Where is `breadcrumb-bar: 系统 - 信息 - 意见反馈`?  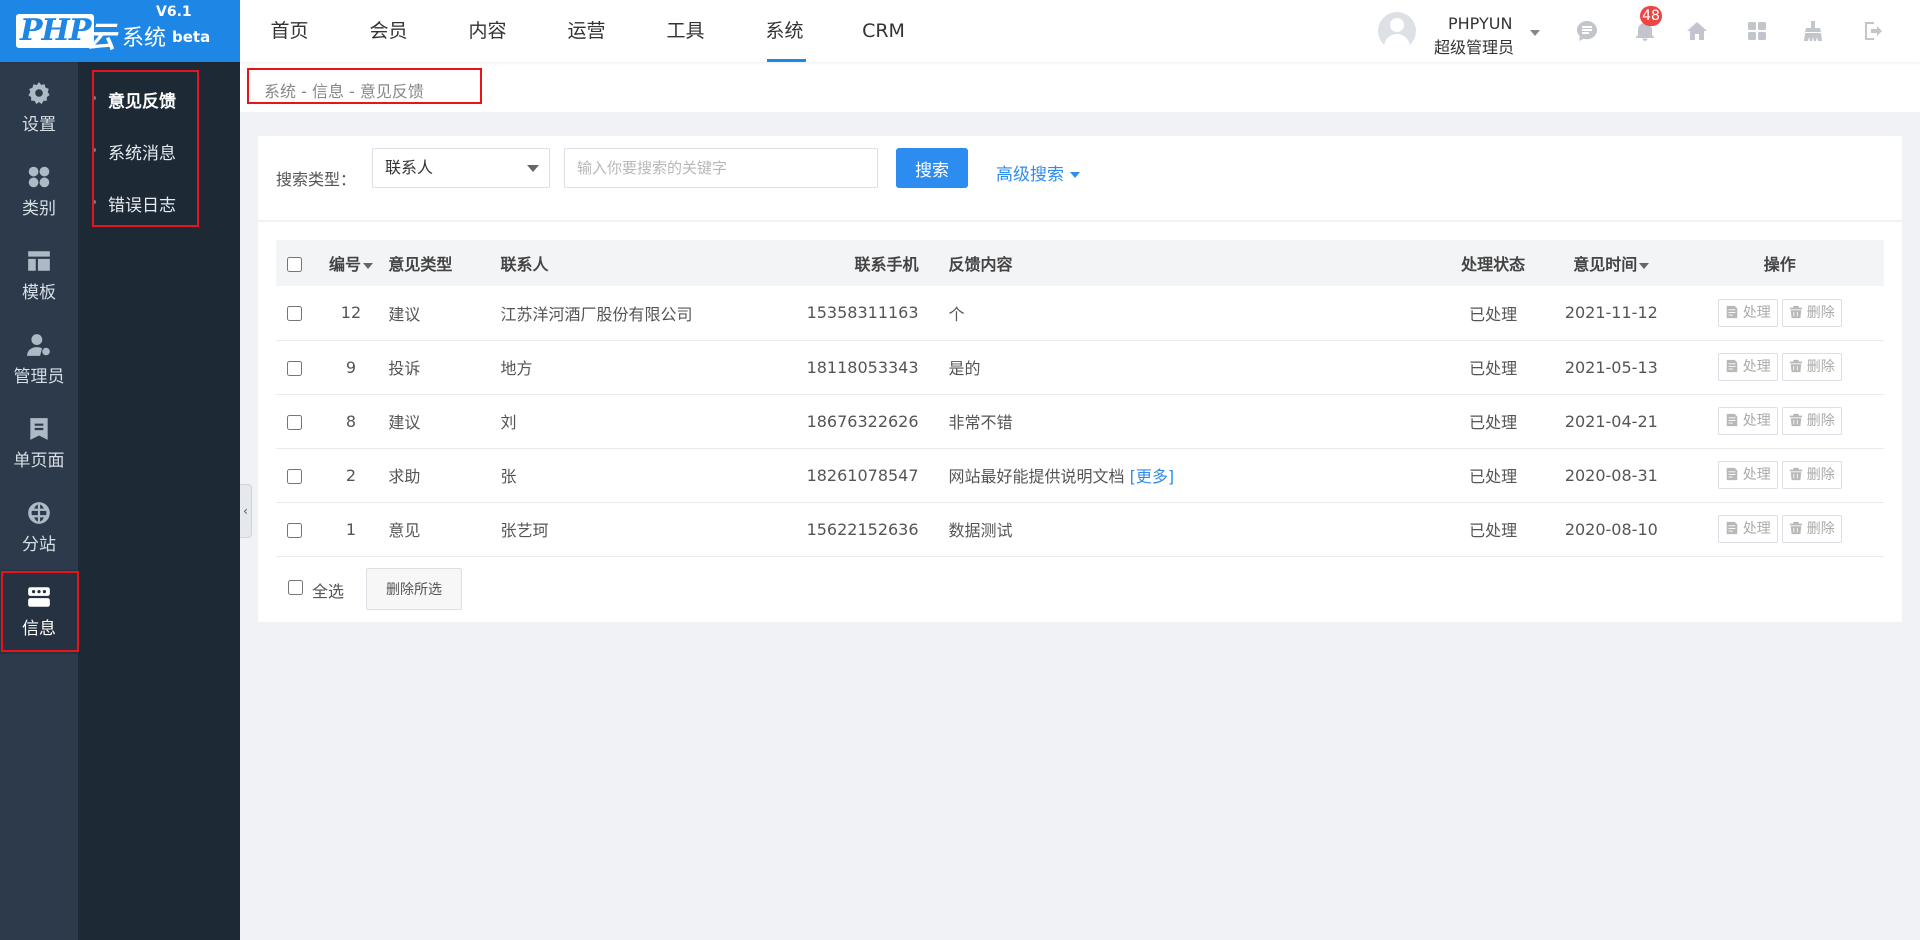
breadcrumb-bar: 系统 - 信息 - 意见反馈 is located at coordinates (1080, 87).